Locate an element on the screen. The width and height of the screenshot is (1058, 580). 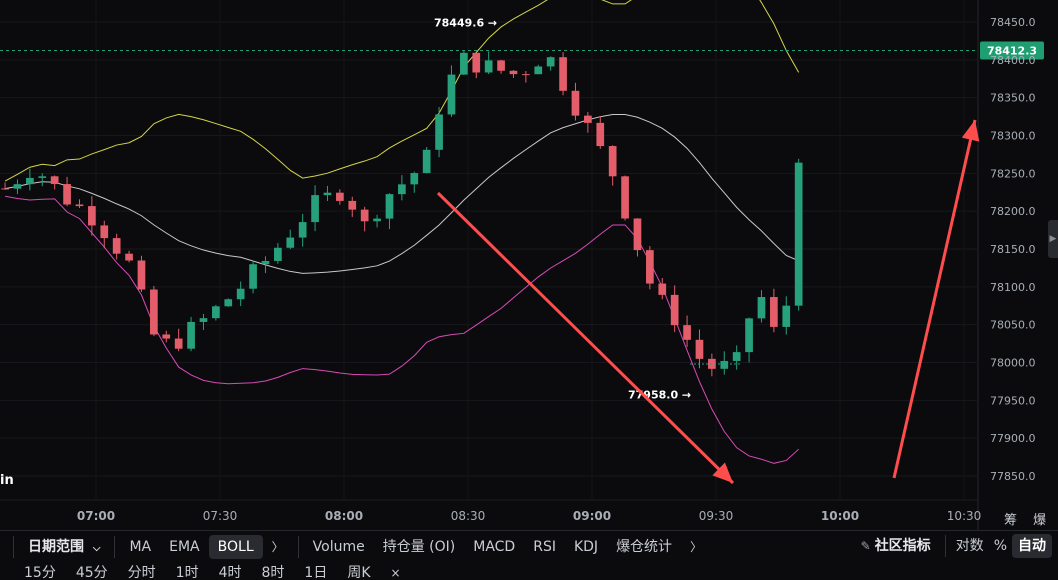
sub-indicator-rsi: RSI is located at coordinates (544, 547).